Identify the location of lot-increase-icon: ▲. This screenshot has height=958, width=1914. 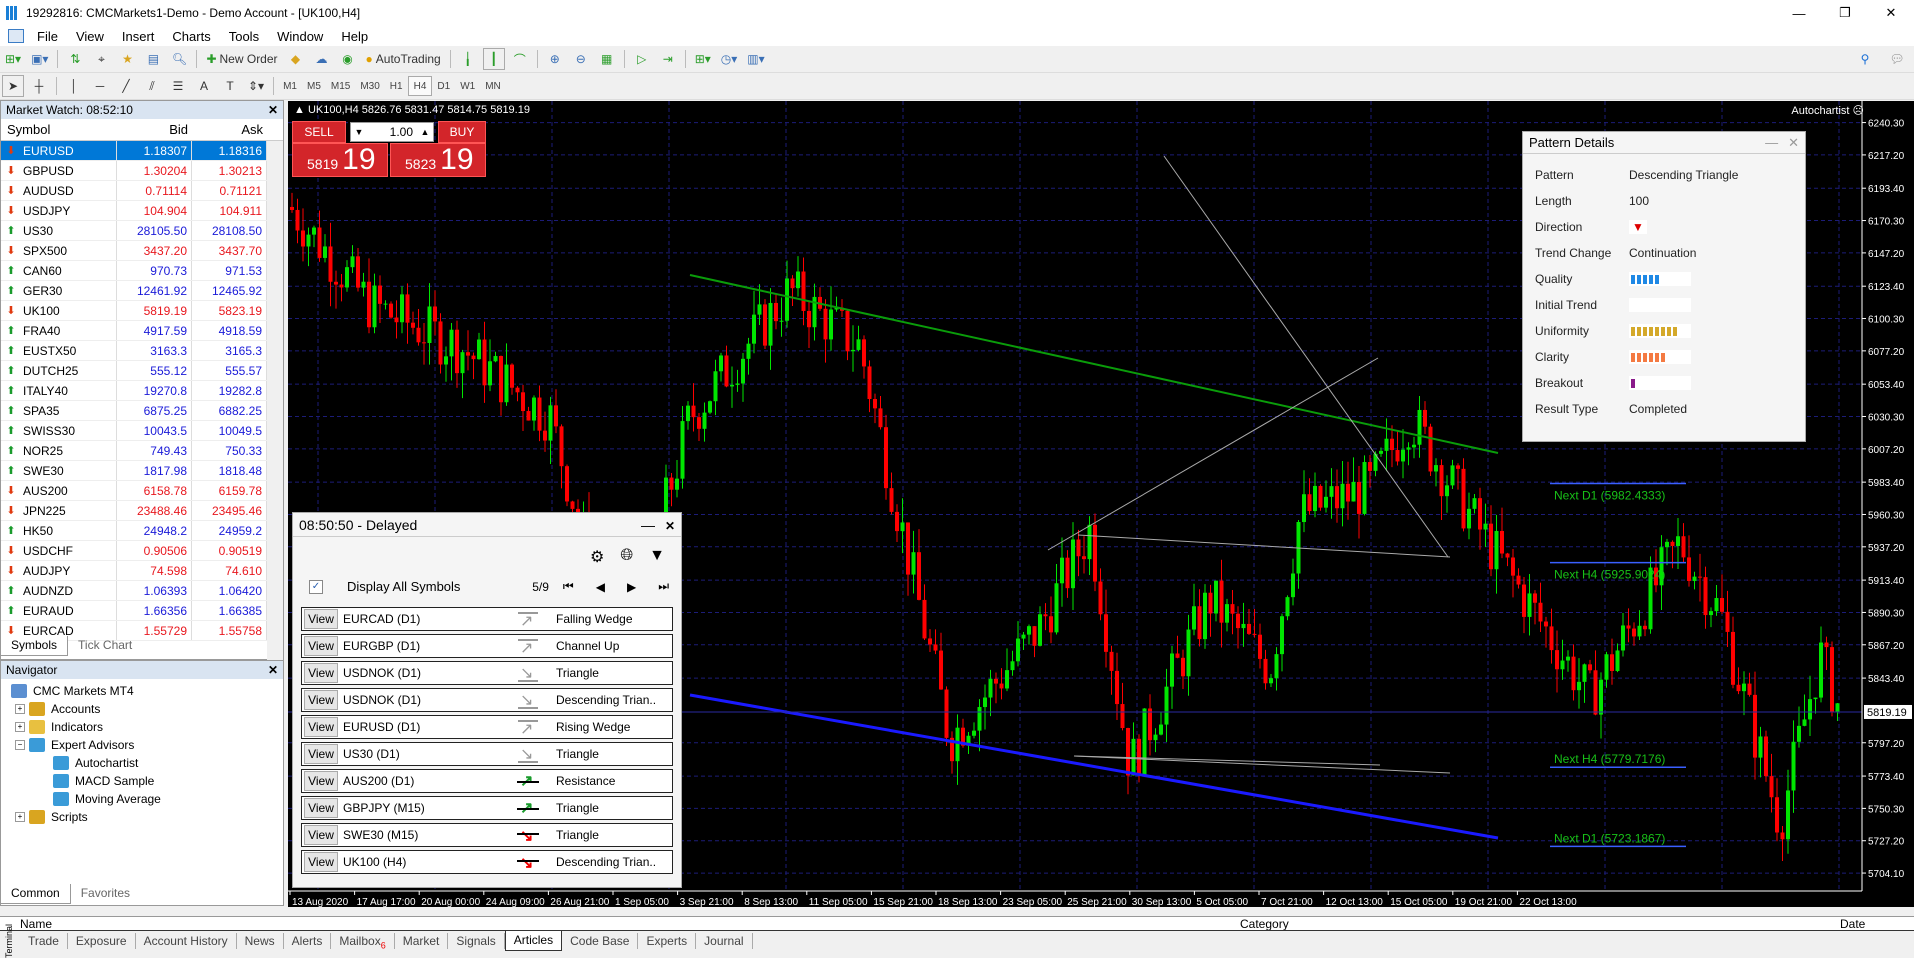
(425, 132).